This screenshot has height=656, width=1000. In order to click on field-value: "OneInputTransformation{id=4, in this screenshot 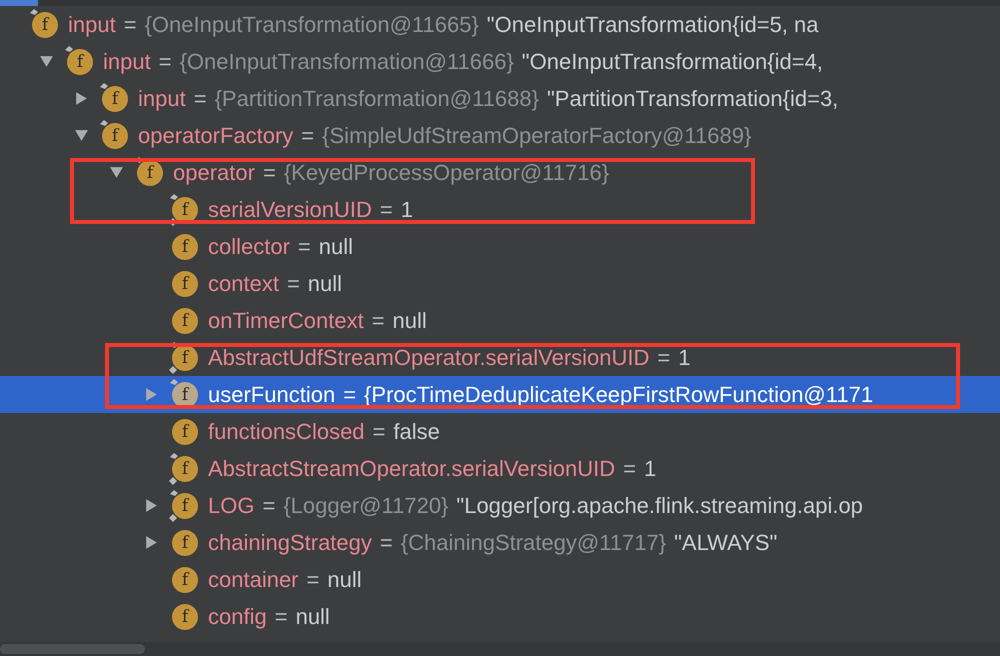, I will do `click(672, 61)`.